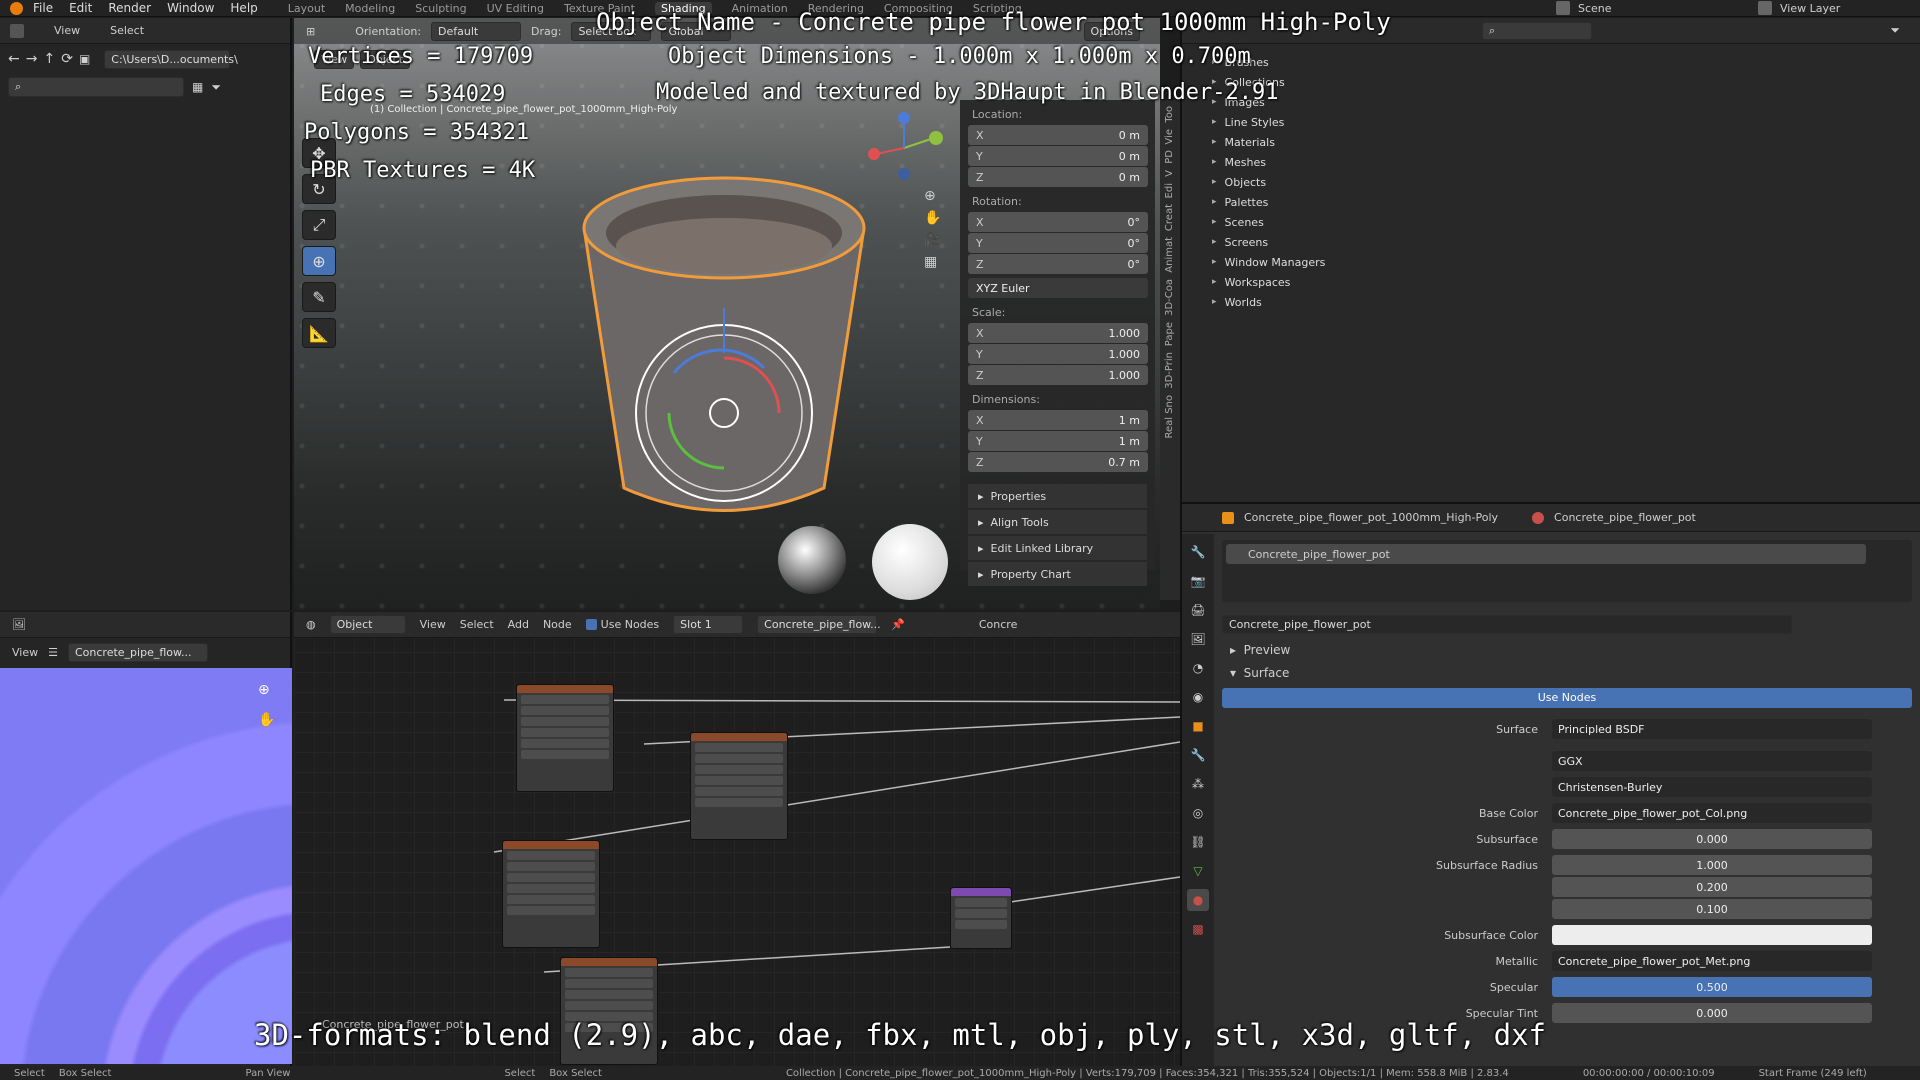 The width and height of the screenshot is (1920, 1080). I want to click on use-nodes-button: Use Nodes, so click(1567, 698).